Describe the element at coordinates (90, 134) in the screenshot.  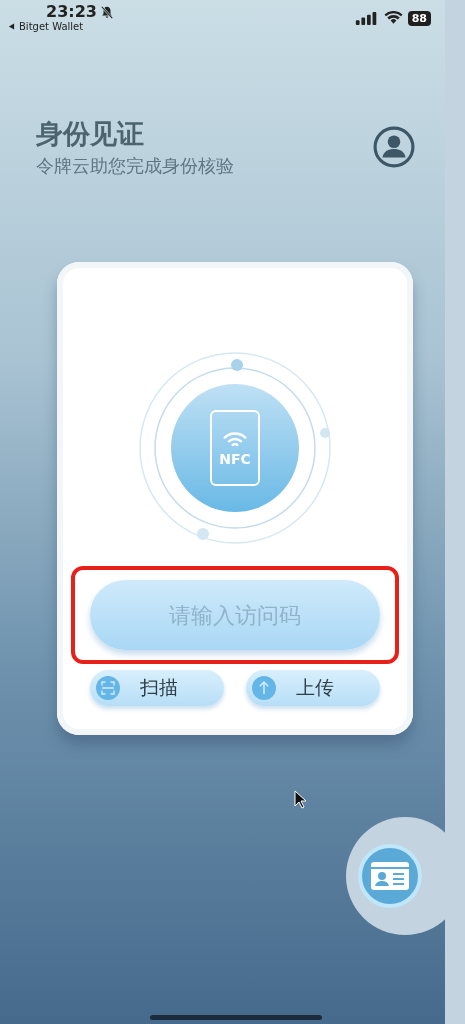
I see `page-title: 身份见证` at that location.